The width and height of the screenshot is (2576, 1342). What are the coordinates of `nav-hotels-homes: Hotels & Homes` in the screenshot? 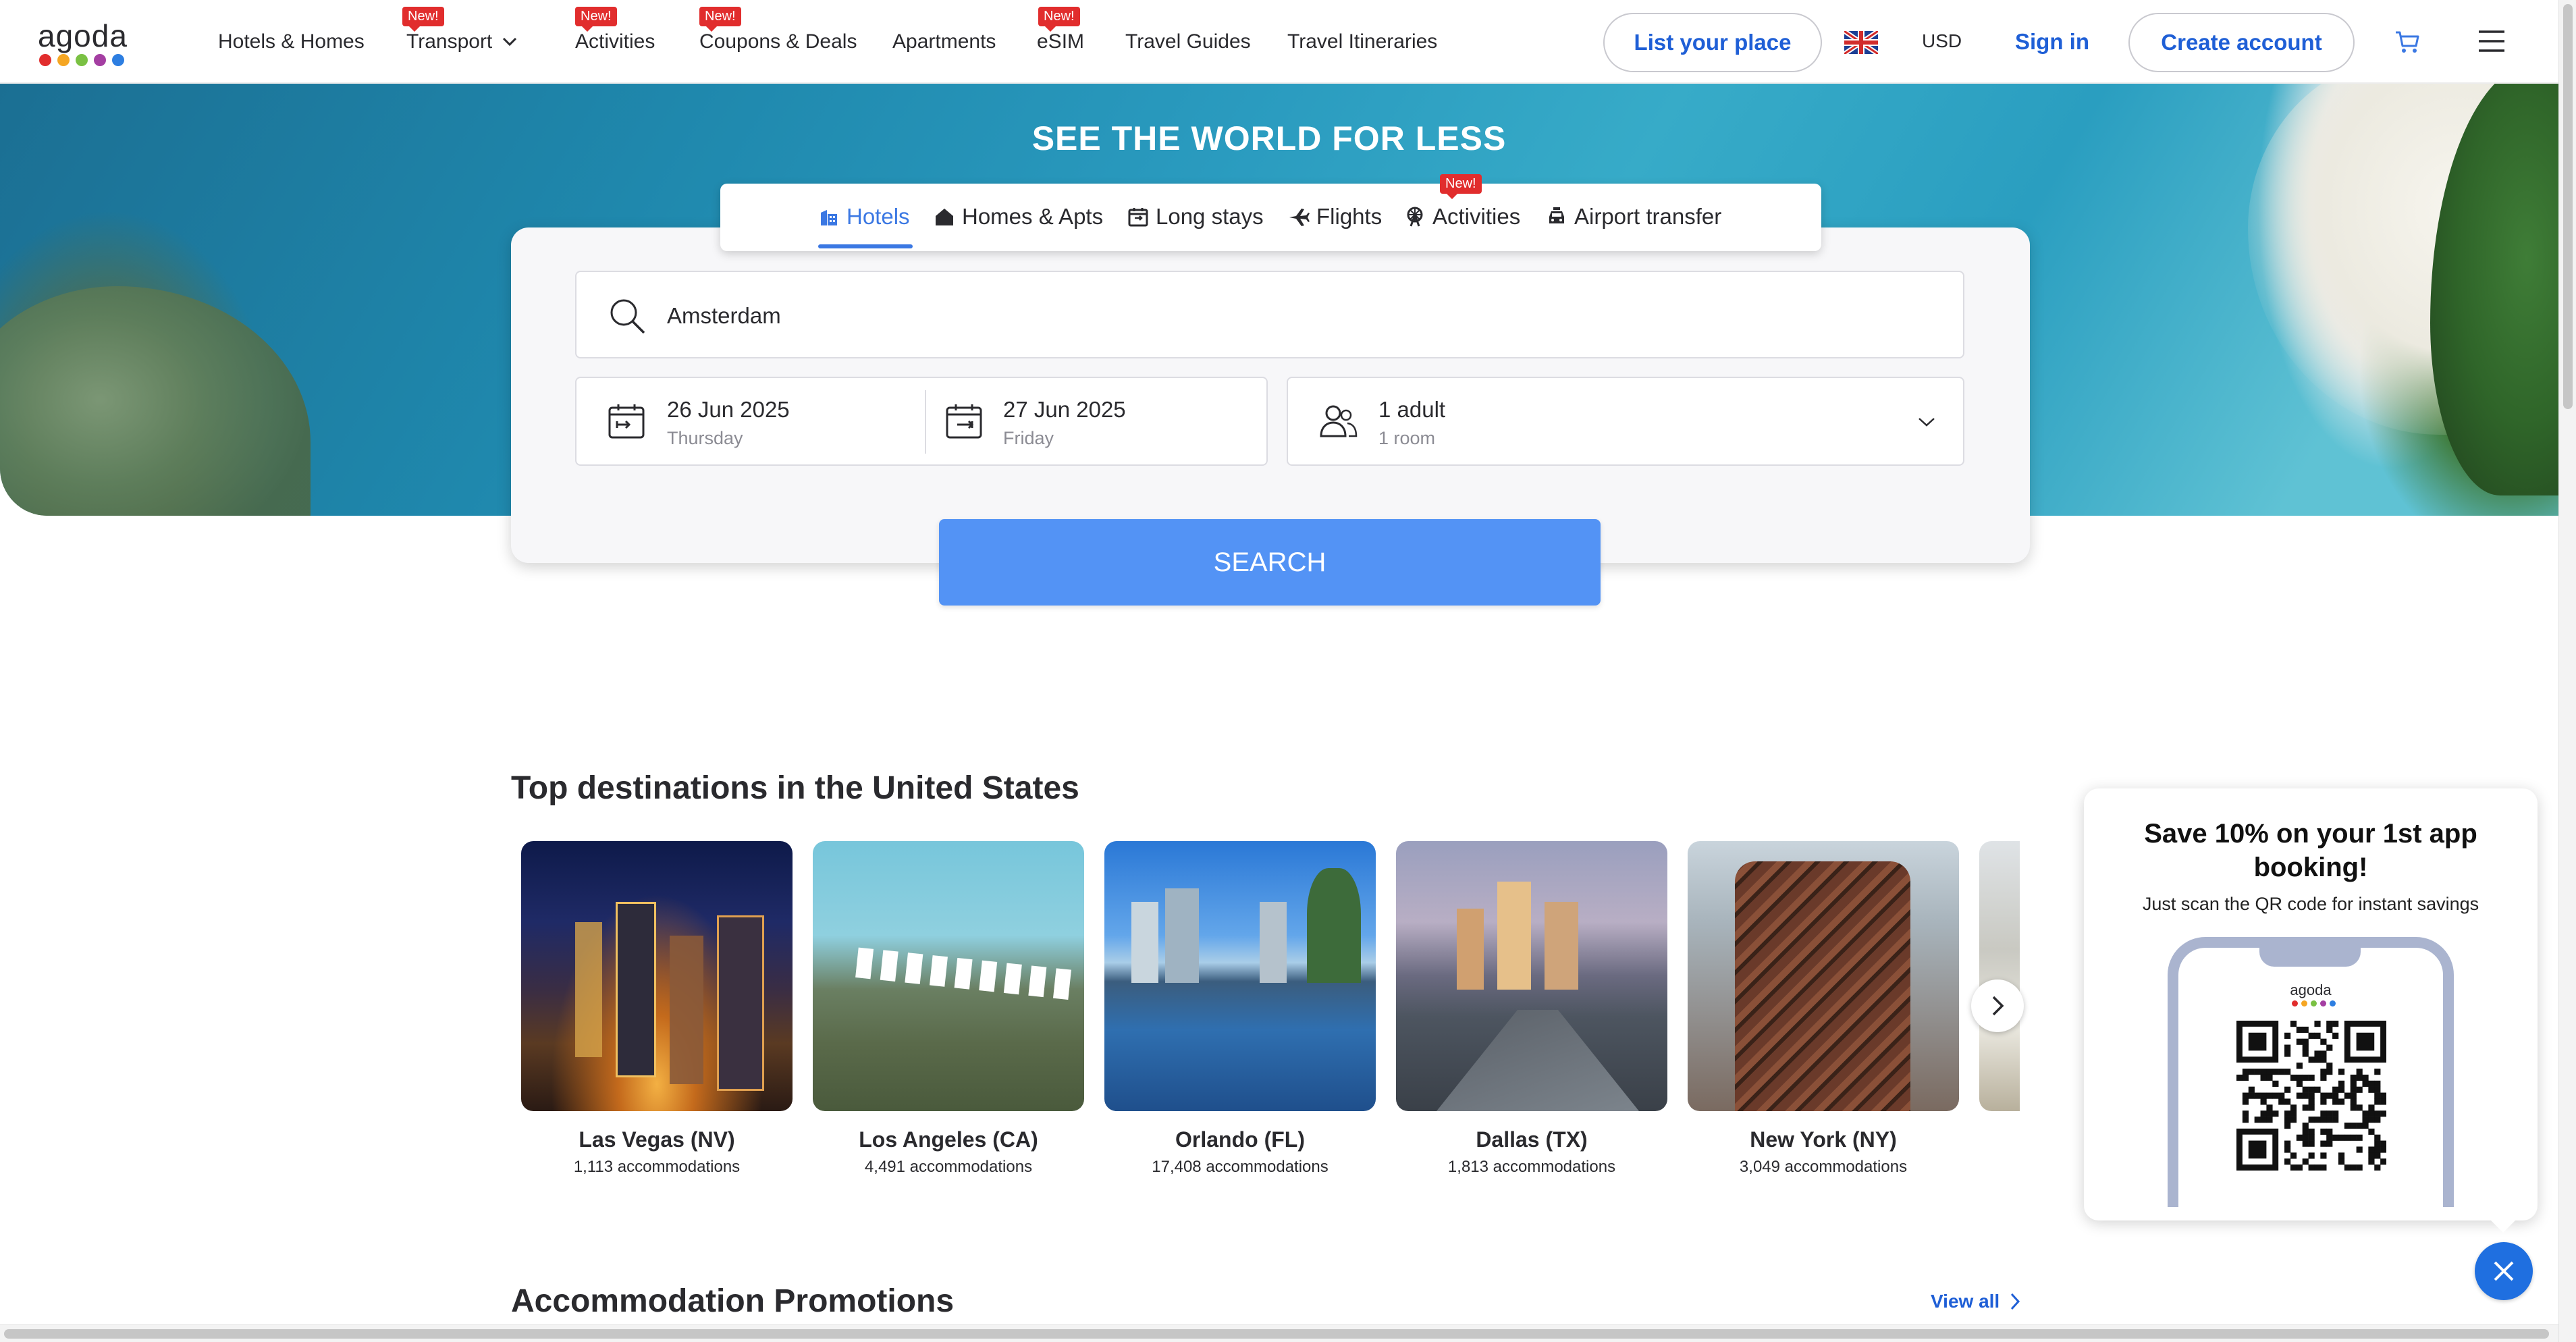 It's located at (291, 41).